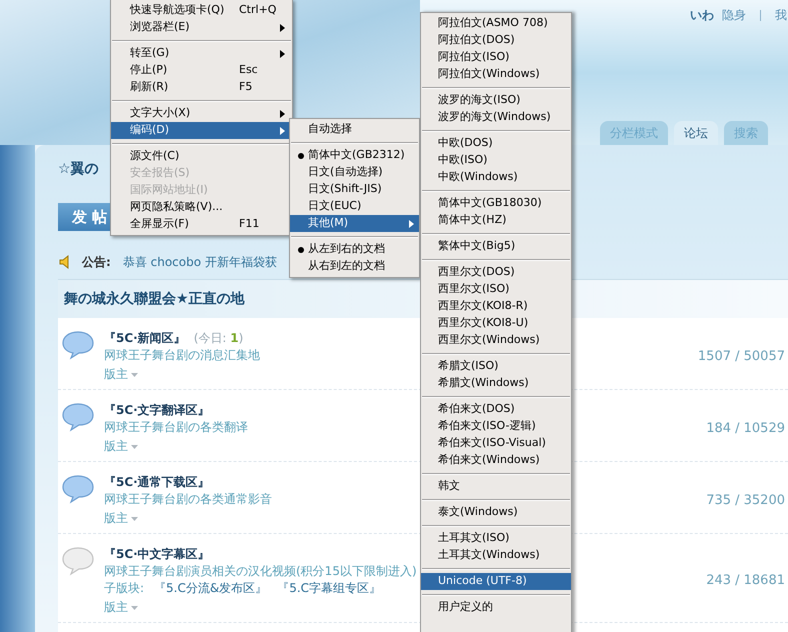  Describe the element at coordinates (496, 160) in the screenshot. I see `menu-item: 中欧(ISO)` at that location.